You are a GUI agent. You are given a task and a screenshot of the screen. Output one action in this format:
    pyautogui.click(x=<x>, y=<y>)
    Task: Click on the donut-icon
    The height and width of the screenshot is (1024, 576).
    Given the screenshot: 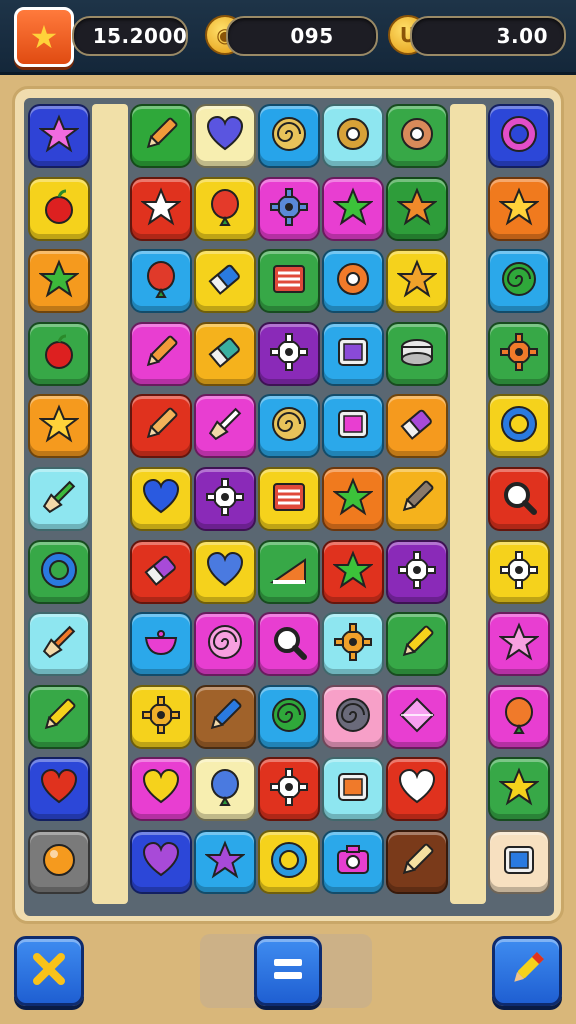 What is the action you would take?
    pyautogui.click(x=353, y=136)
    